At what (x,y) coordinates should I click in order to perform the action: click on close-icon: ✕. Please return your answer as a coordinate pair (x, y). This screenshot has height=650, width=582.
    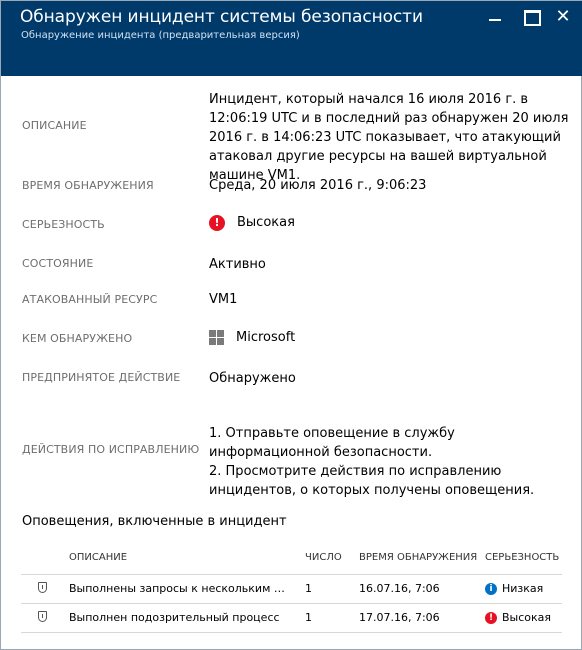
    Looking at the image, I should click on (563, 17).